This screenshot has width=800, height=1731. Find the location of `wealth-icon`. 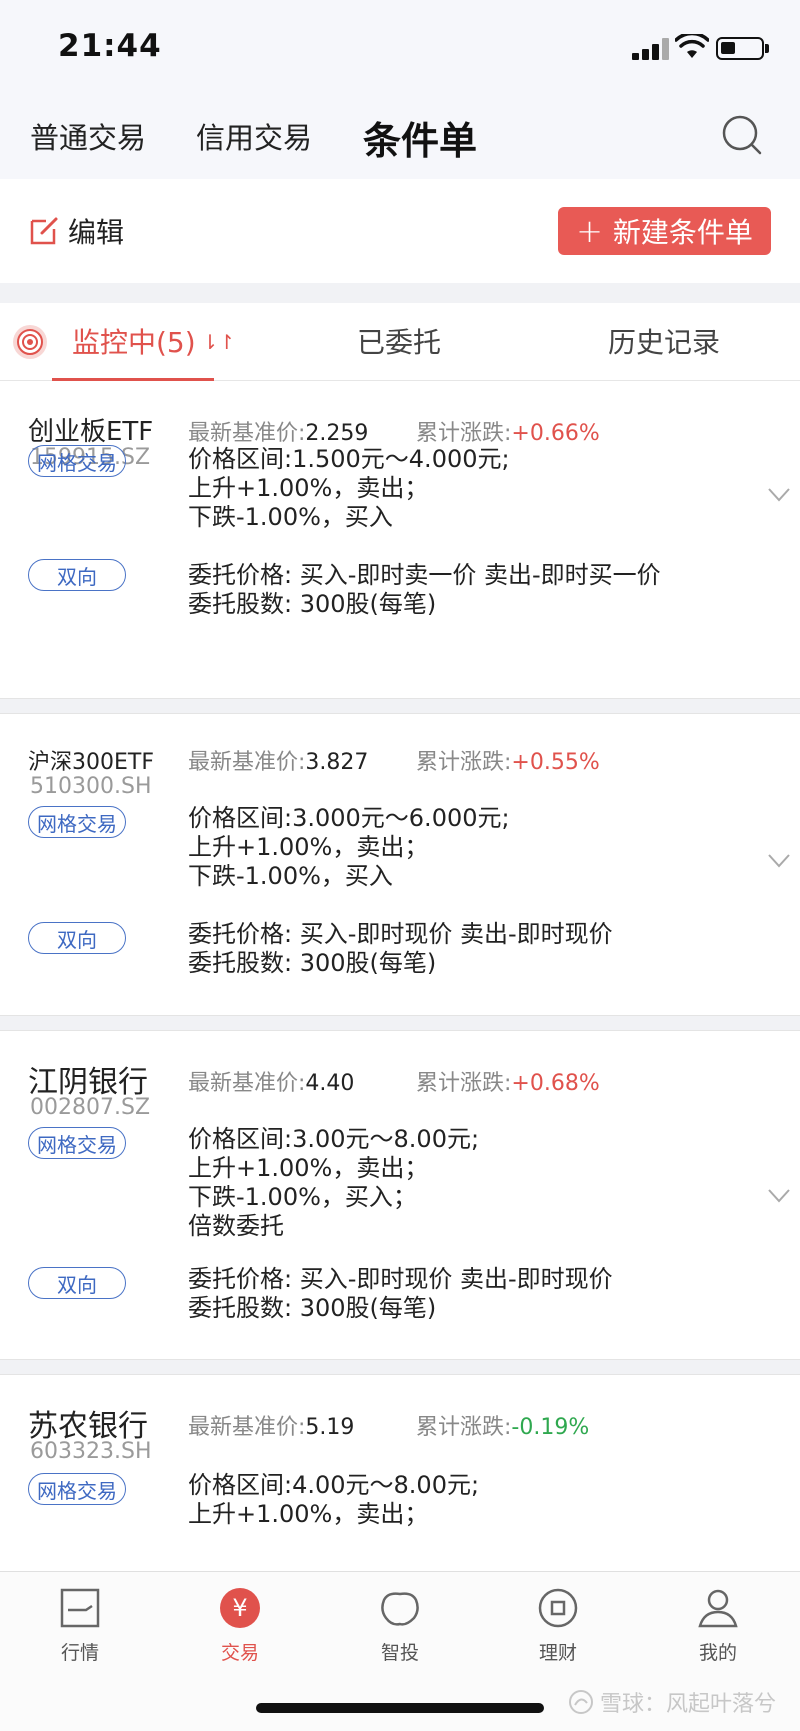

wealth-icon is located at coordinates (558, 1608).